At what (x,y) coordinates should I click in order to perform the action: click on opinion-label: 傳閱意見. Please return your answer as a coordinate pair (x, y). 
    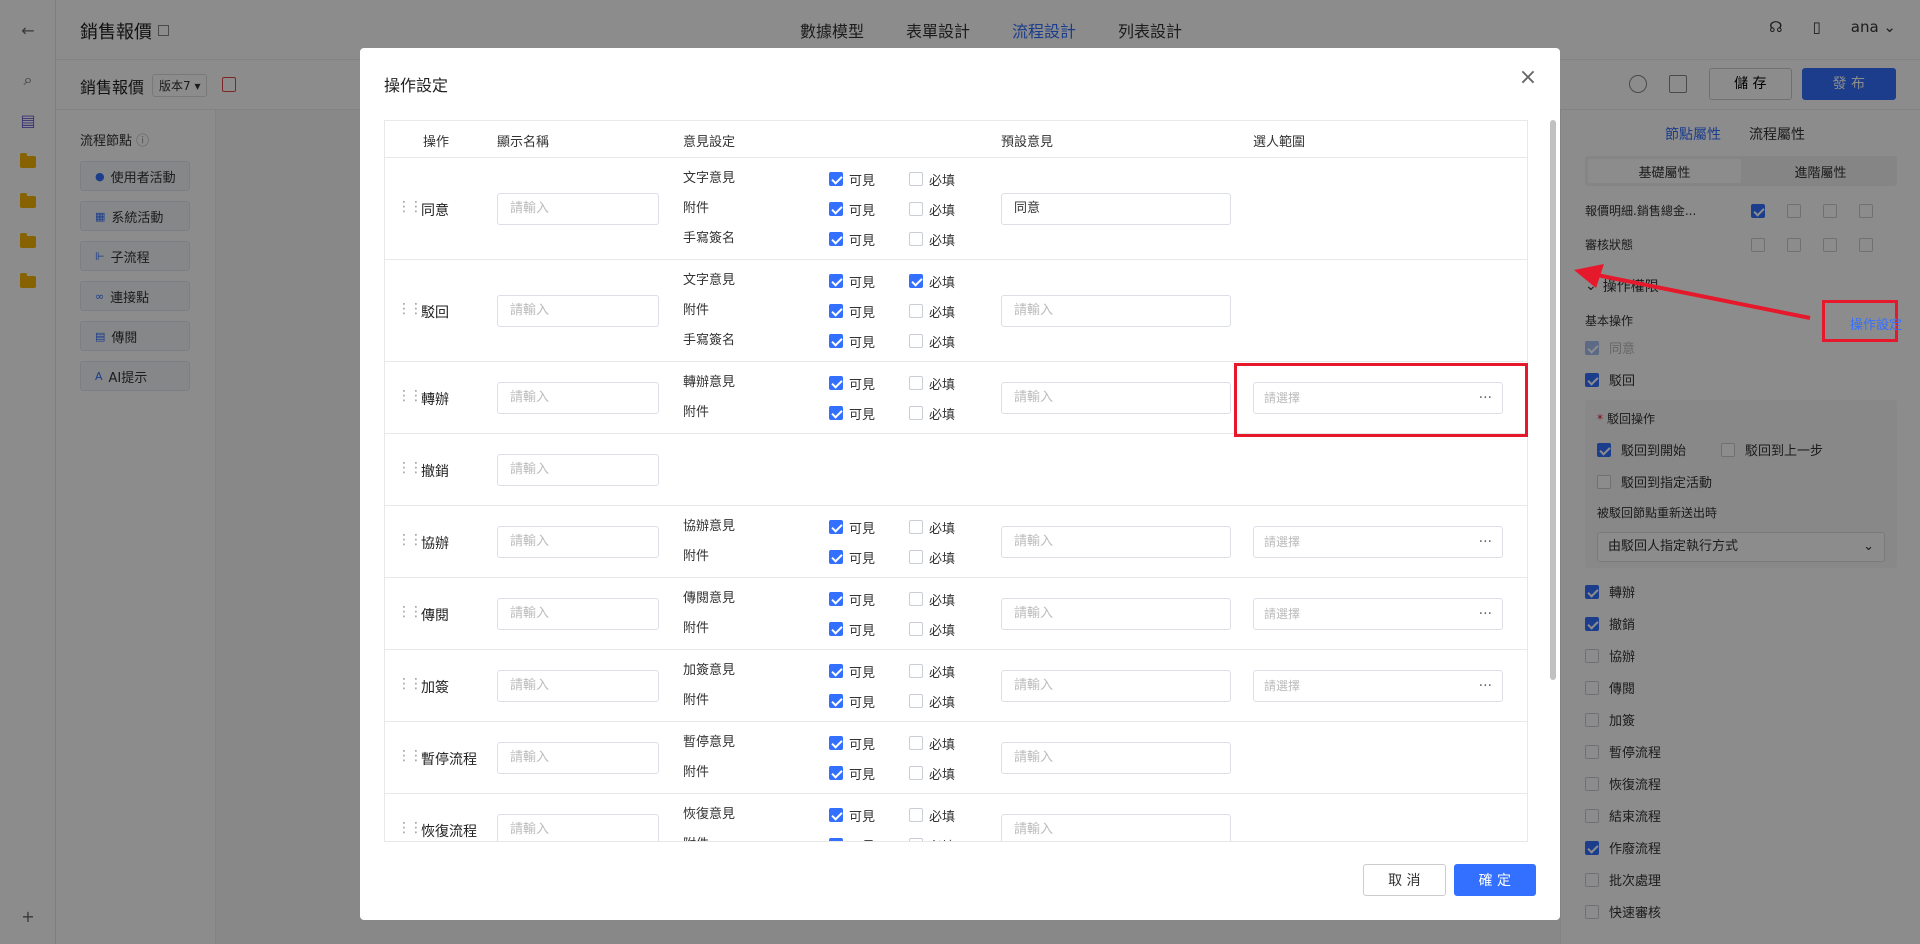
    Looking at the image, I should click on (709, 598).